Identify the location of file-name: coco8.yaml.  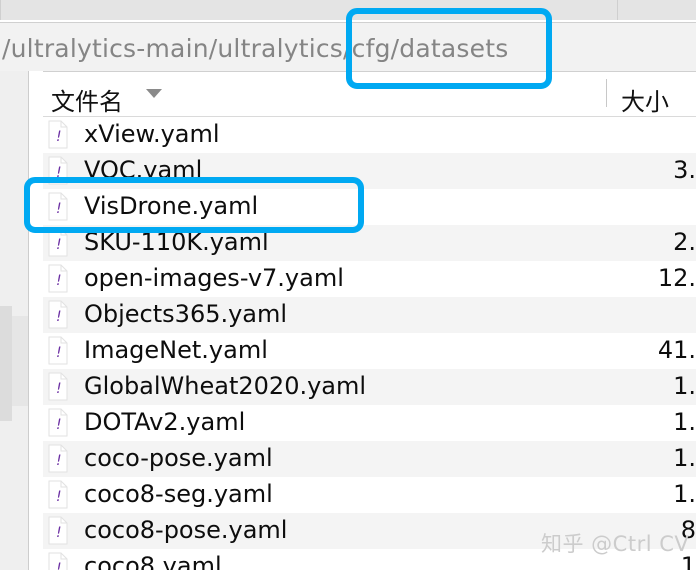
(153, 561).